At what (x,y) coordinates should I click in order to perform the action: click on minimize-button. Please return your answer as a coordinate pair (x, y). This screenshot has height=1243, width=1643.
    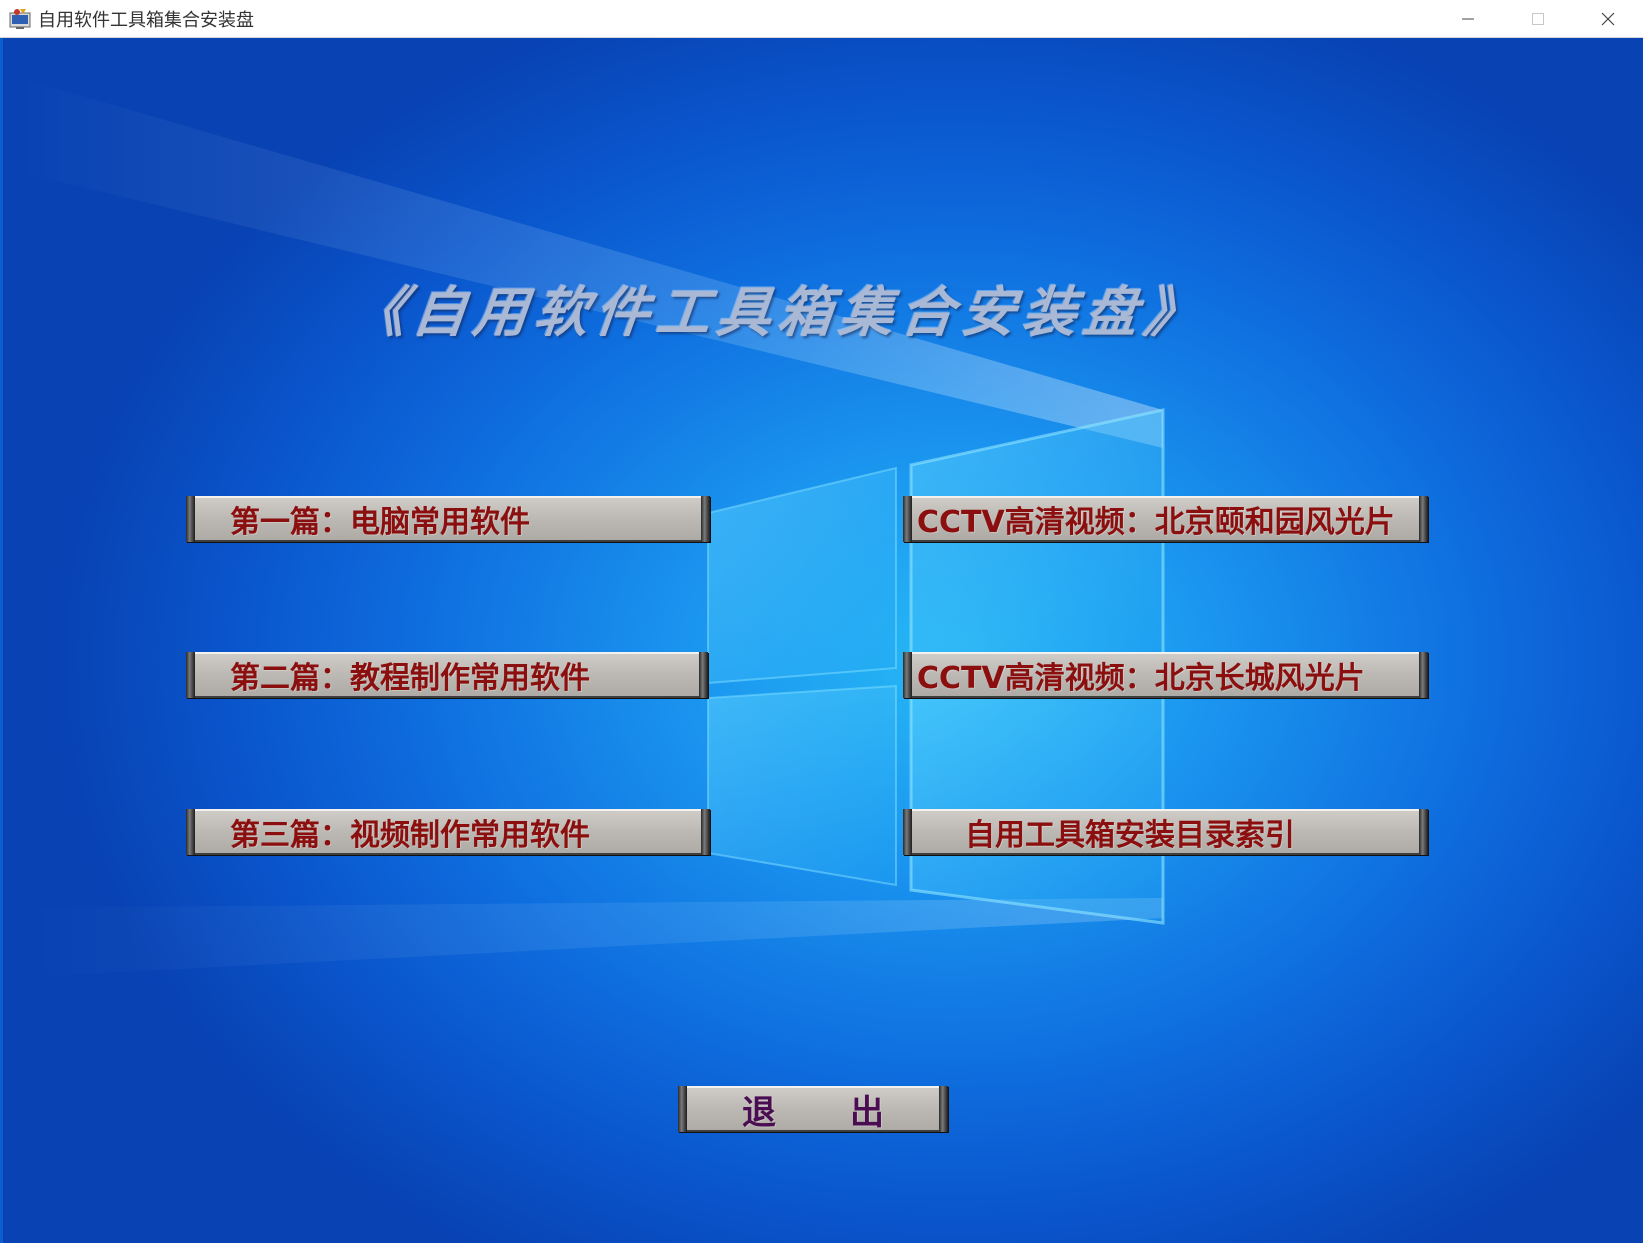
    Looking at the image, I should click on (1468, 18).